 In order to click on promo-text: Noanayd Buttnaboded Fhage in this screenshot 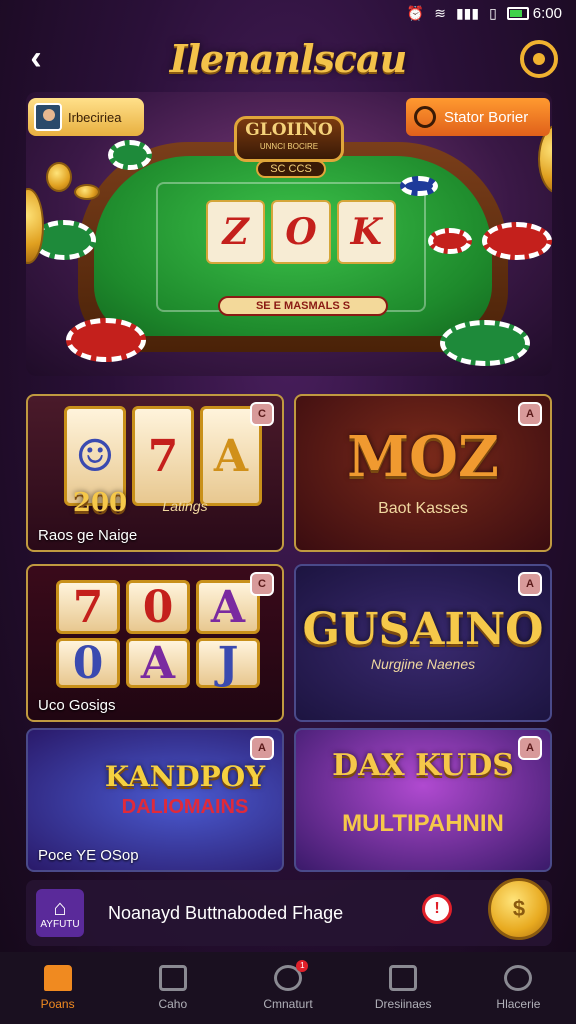, I will do `click(226, 912)`.